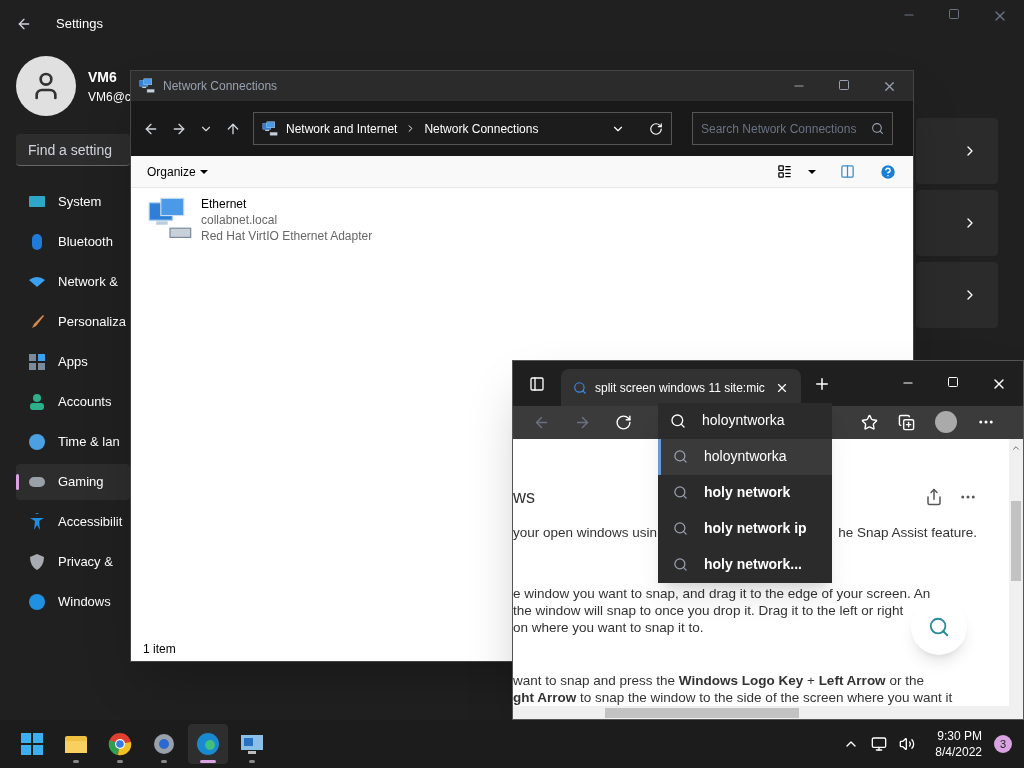  I want to click on search-field: Find a setting, so click(73, 150).